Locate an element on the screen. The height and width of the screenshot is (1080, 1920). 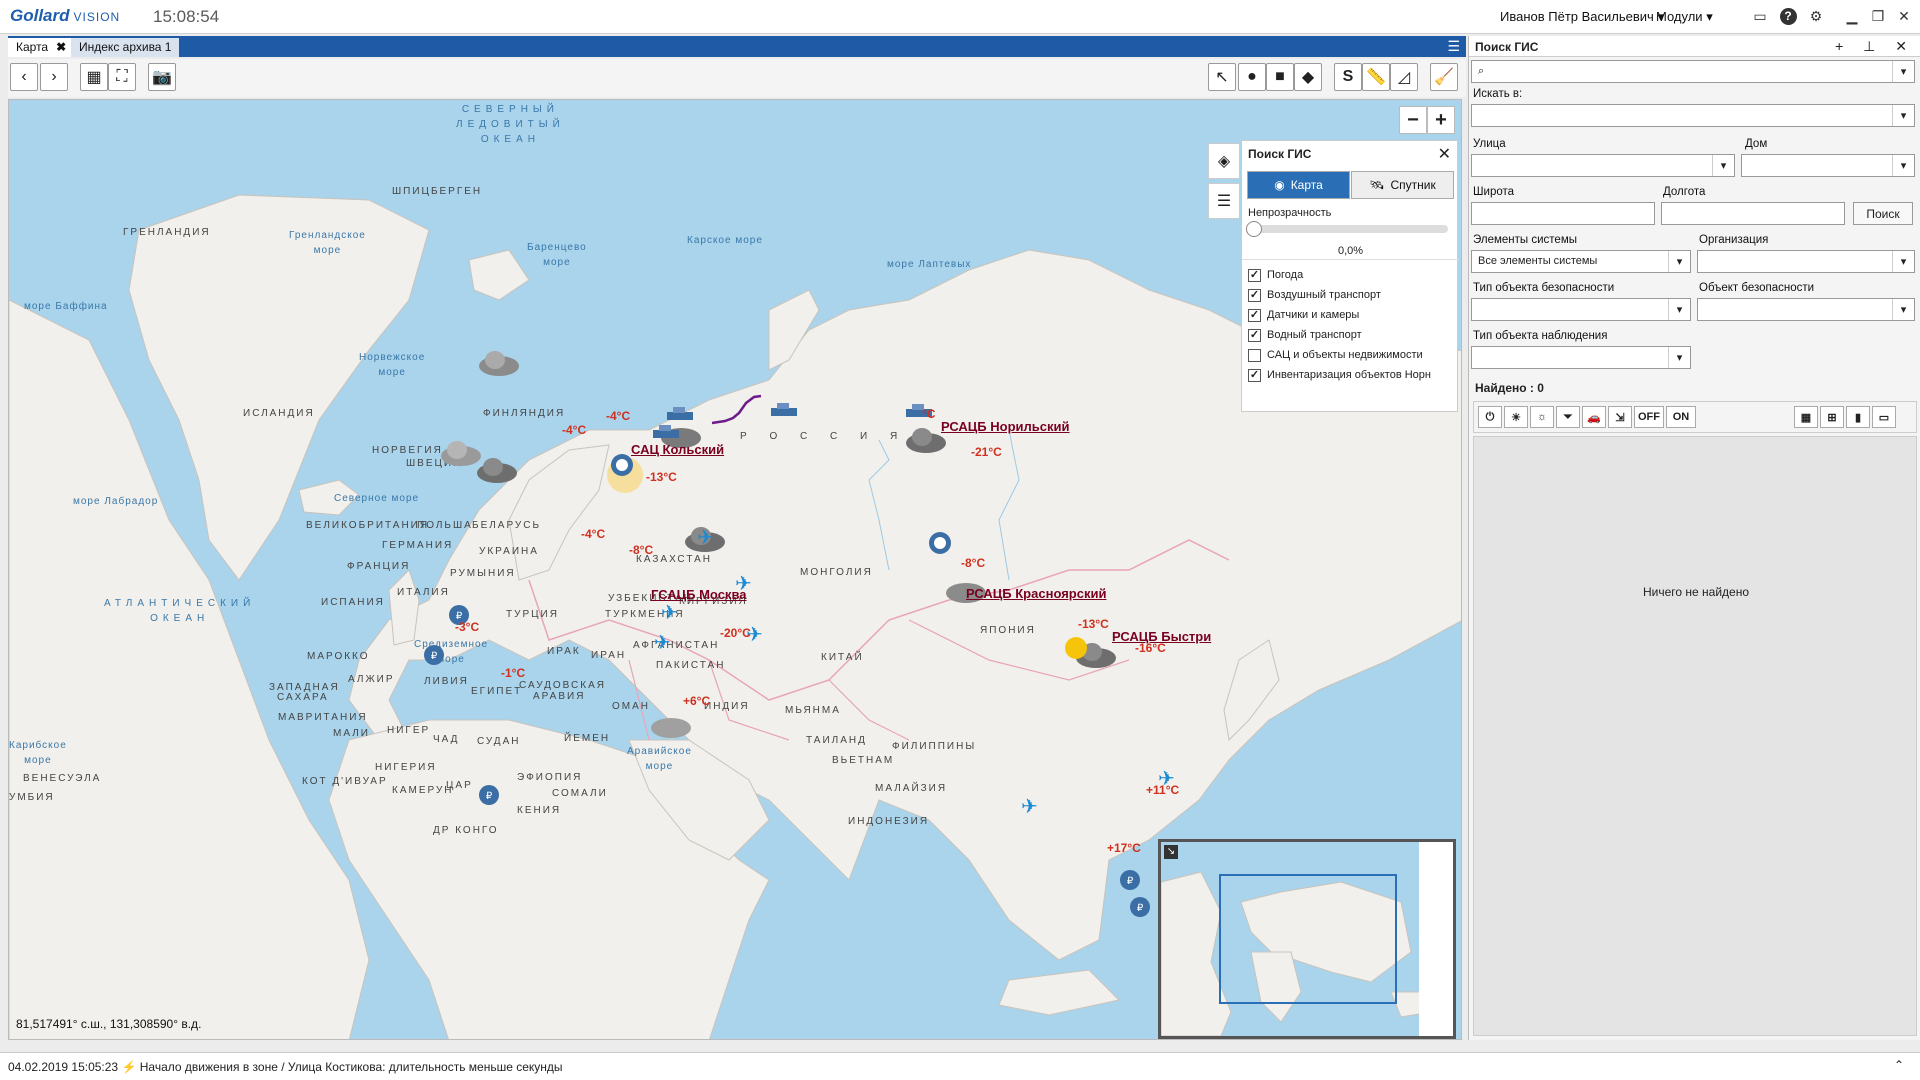
device-icon: ▮ is located at coordinates (1858, 417).